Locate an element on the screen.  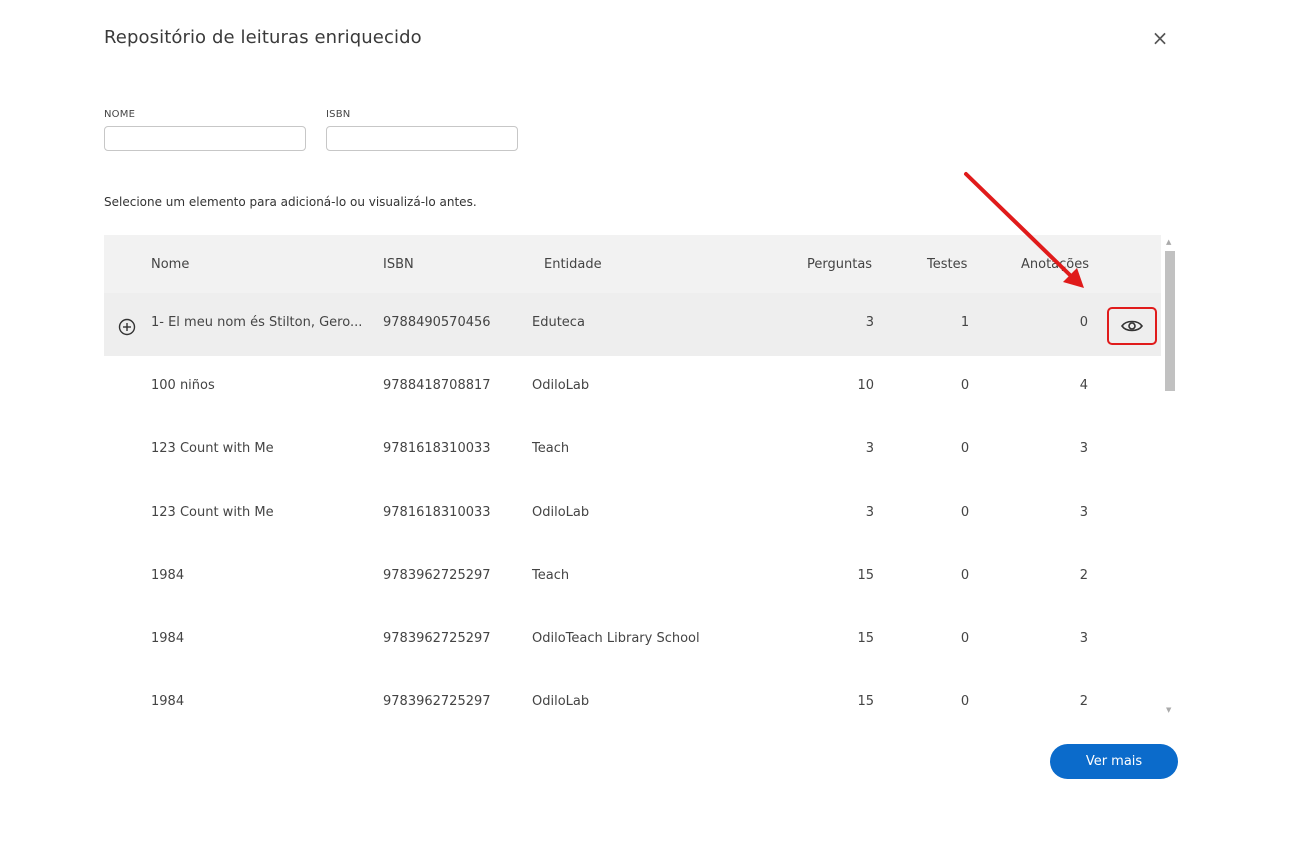
cell-entity: OdiloTeach Library School is located at coordinates (616, 638).